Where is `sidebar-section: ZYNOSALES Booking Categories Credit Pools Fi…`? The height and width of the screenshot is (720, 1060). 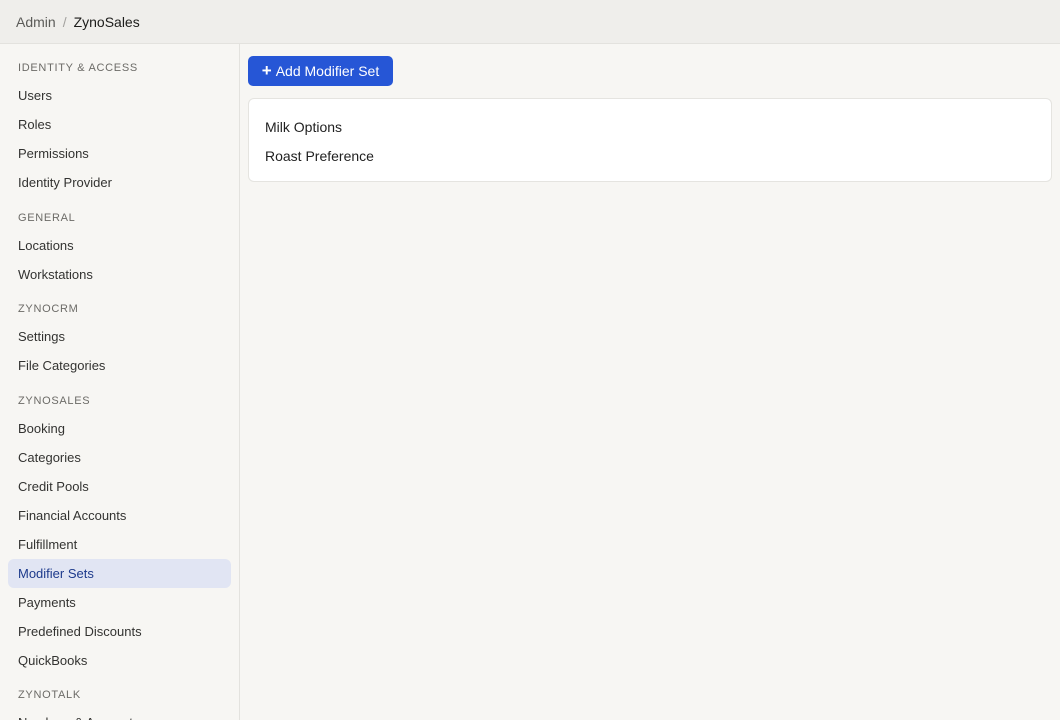 sidebar-section: ZYNOSALES Booking Categories Credit Pools Fi… is located at coordinates (119, 533).